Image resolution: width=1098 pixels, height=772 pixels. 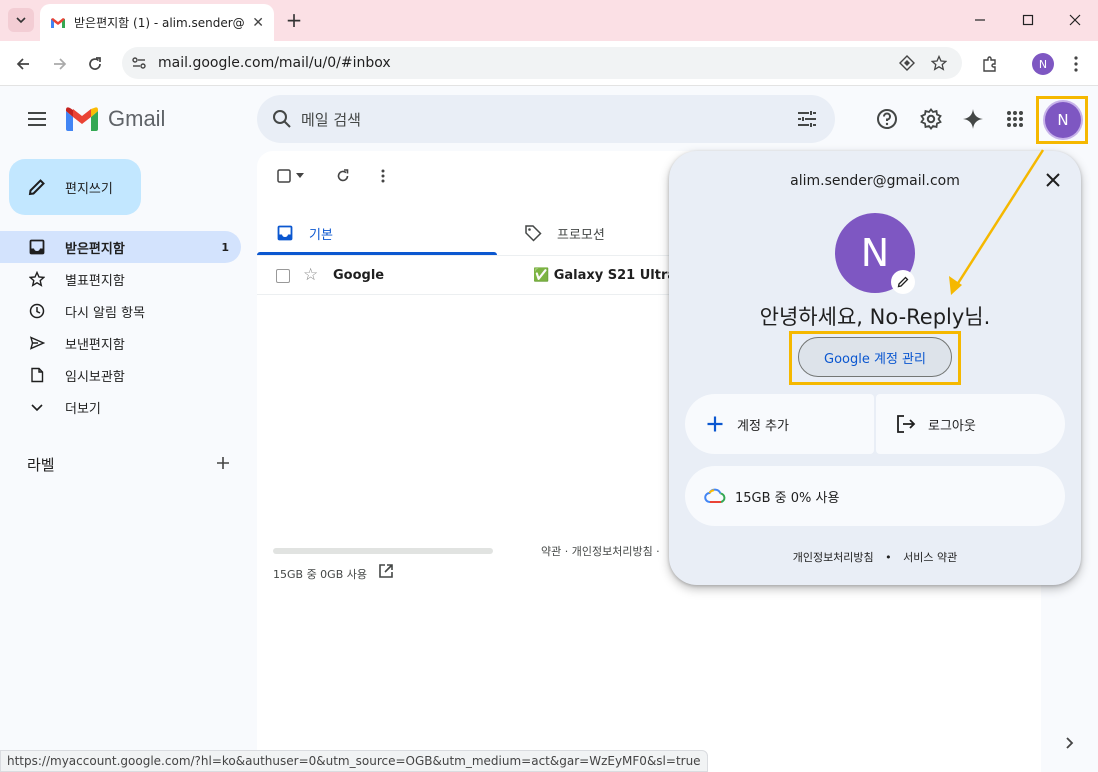 I want to click on logout-label: 로그아웃, so click(x=952, y=426).